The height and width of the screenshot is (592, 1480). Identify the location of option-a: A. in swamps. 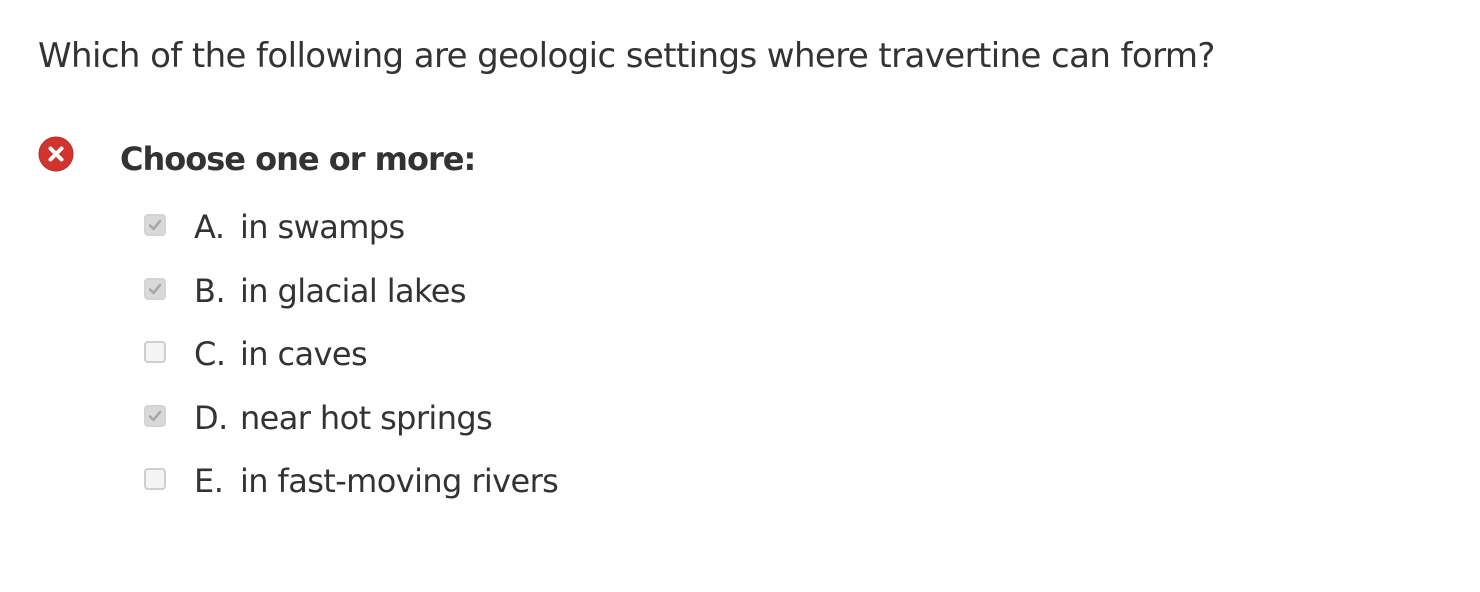
(351, 237).